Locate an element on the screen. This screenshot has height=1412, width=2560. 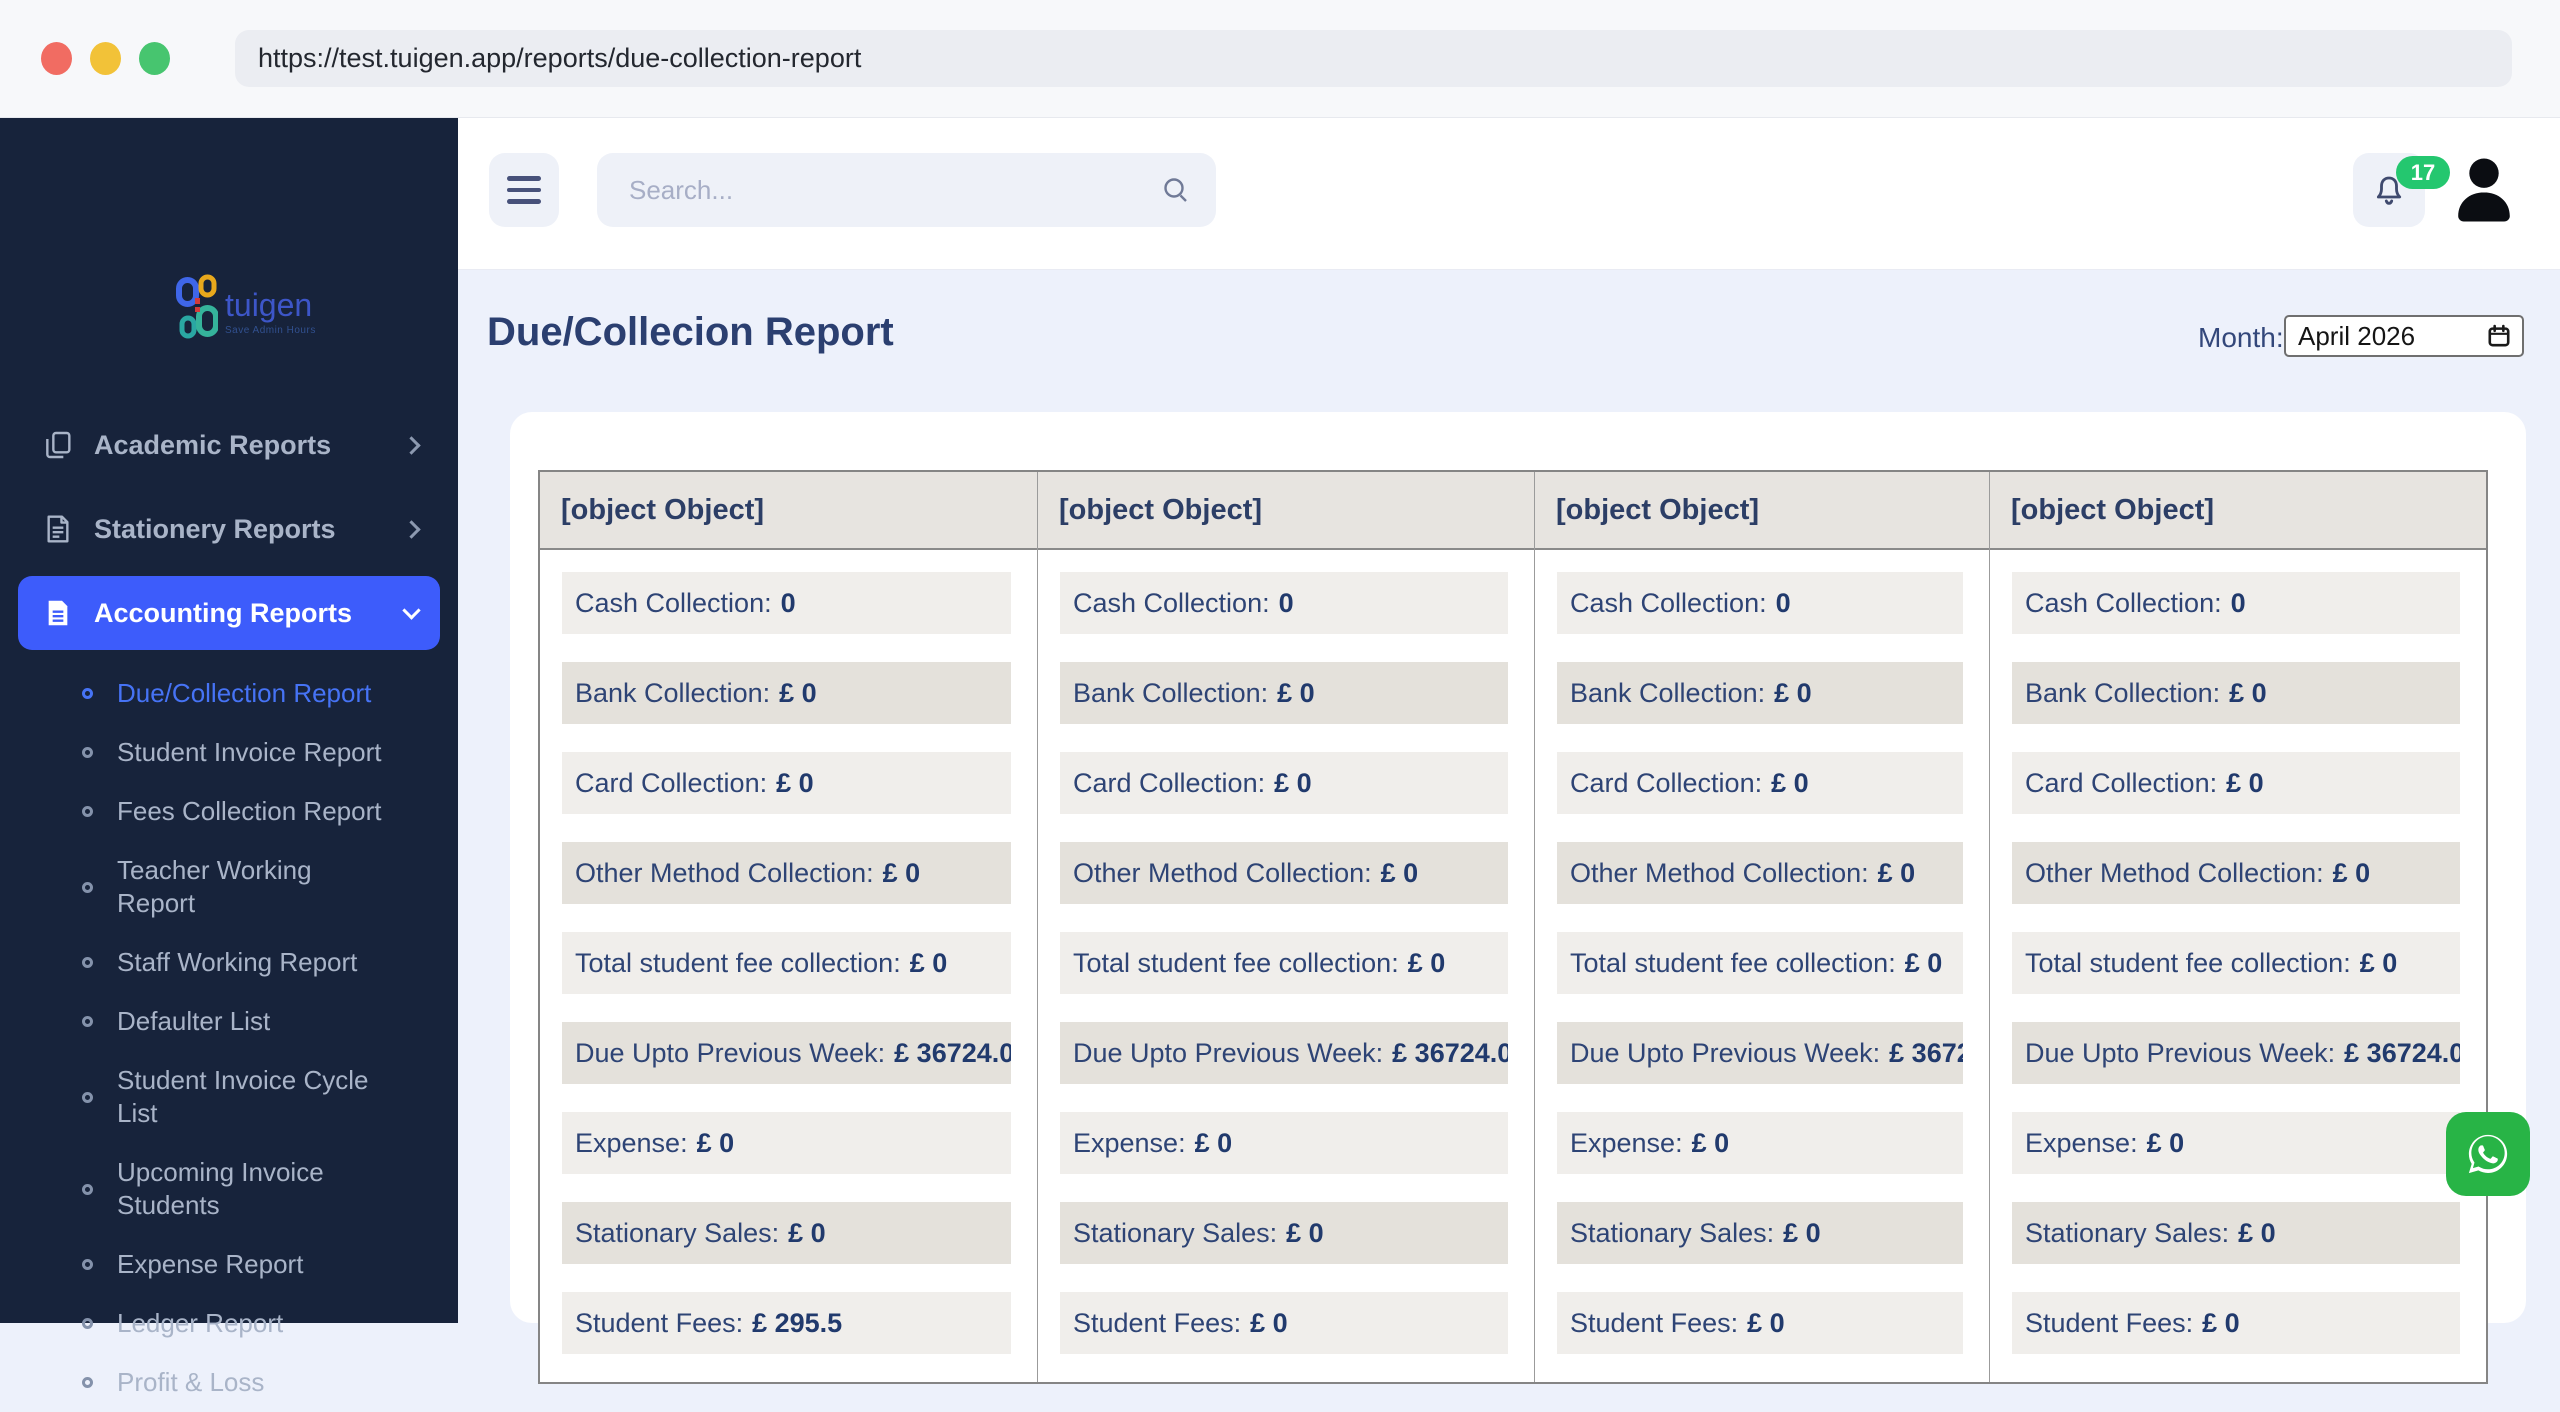
user-avatar is located at coordinates (2484, 190).